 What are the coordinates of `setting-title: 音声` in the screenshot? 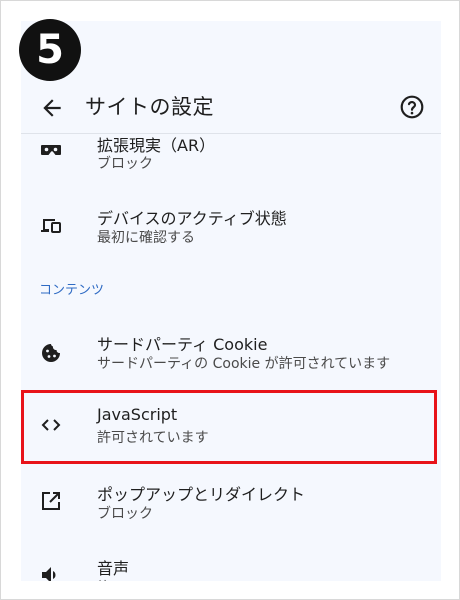 It's located at (113, 568).